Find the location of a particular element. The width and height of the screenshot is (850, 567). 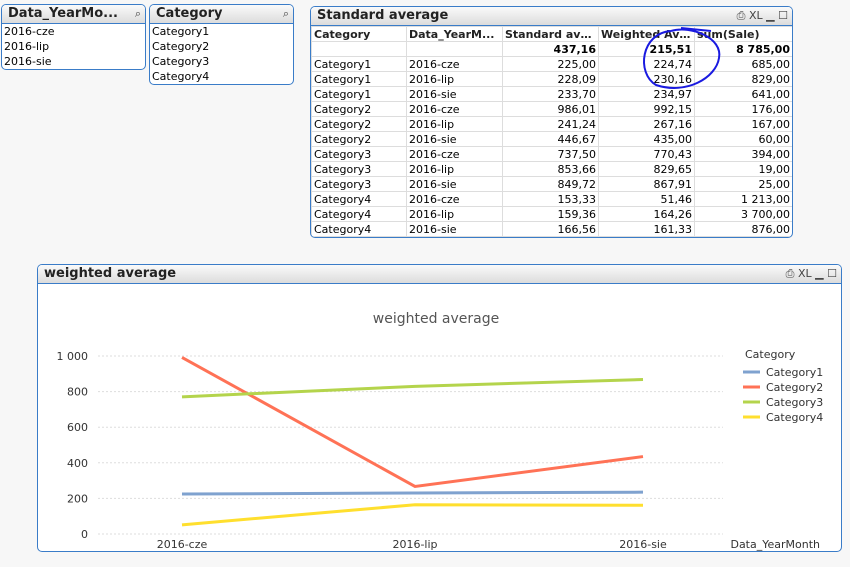

table-cell: 446,67 is located at coordinates (550, 139).